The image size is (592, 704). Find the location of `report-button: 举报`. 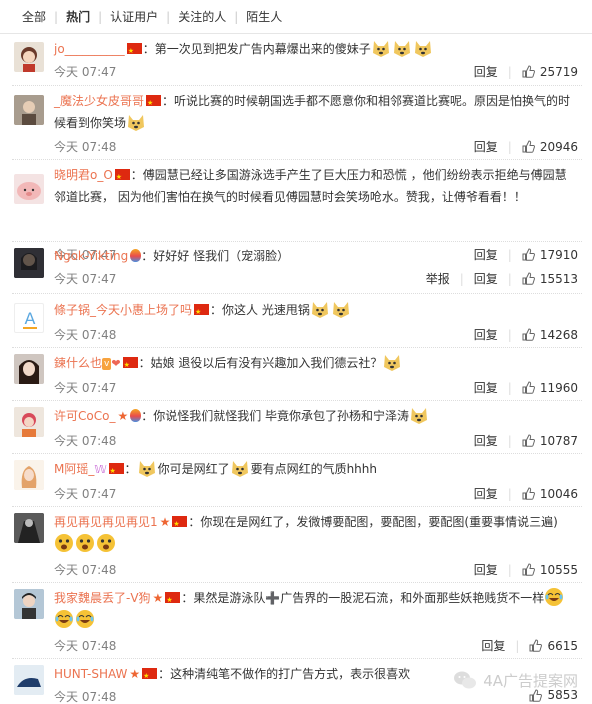

report-button: 举报 is located at coordinates (438, 278).